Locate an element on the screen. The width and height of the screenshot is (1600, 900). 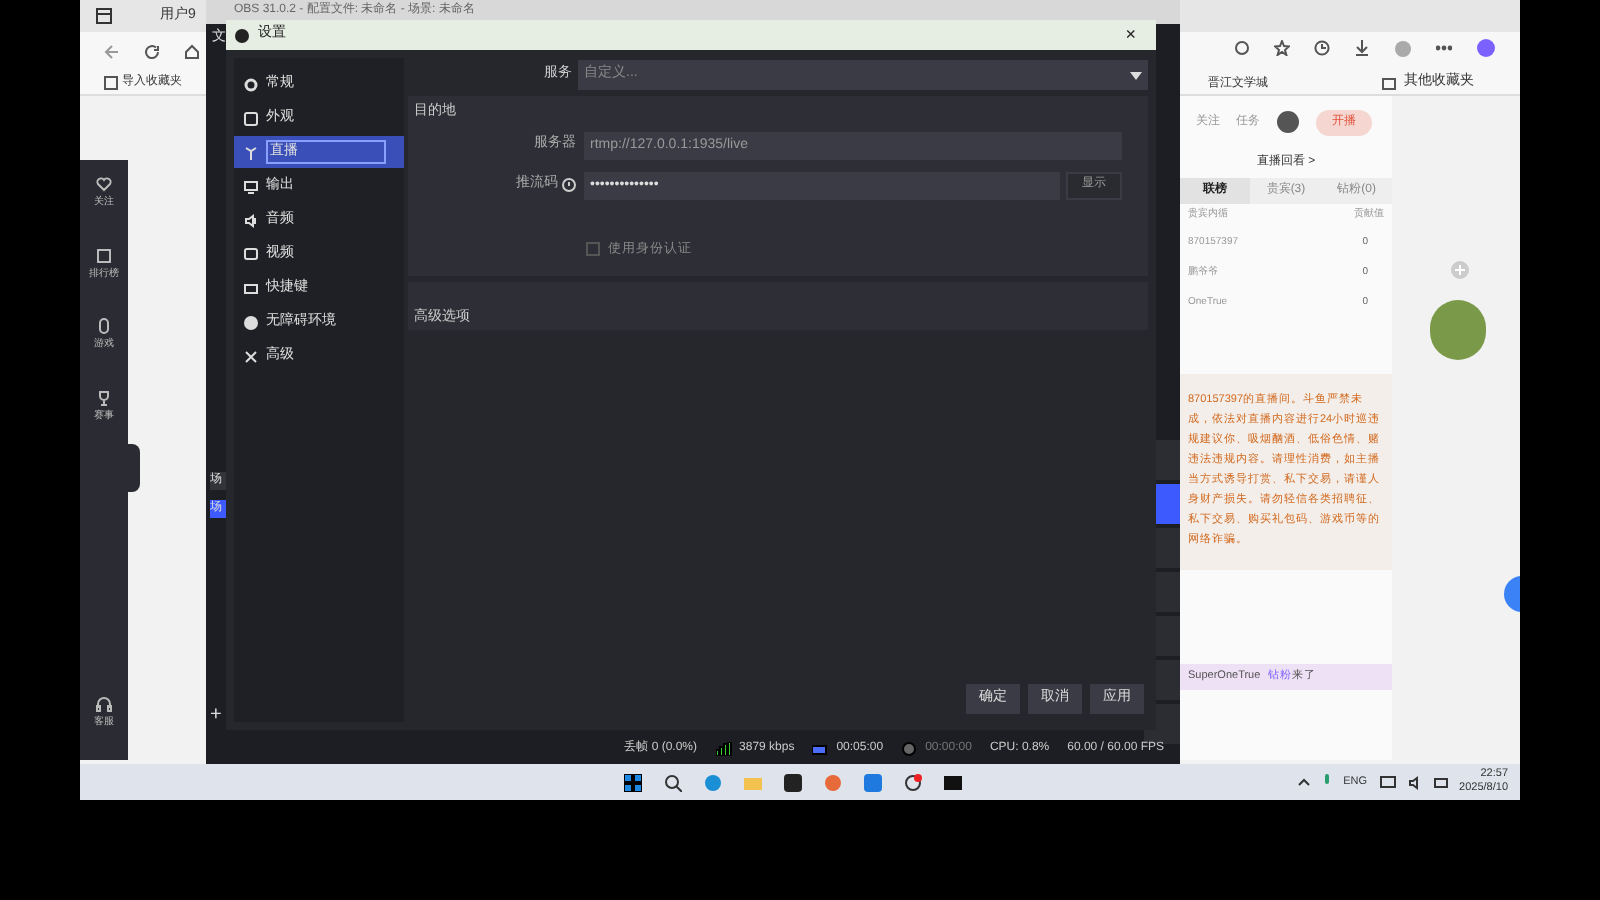
signal-icon is located at coordinates (723, 748).